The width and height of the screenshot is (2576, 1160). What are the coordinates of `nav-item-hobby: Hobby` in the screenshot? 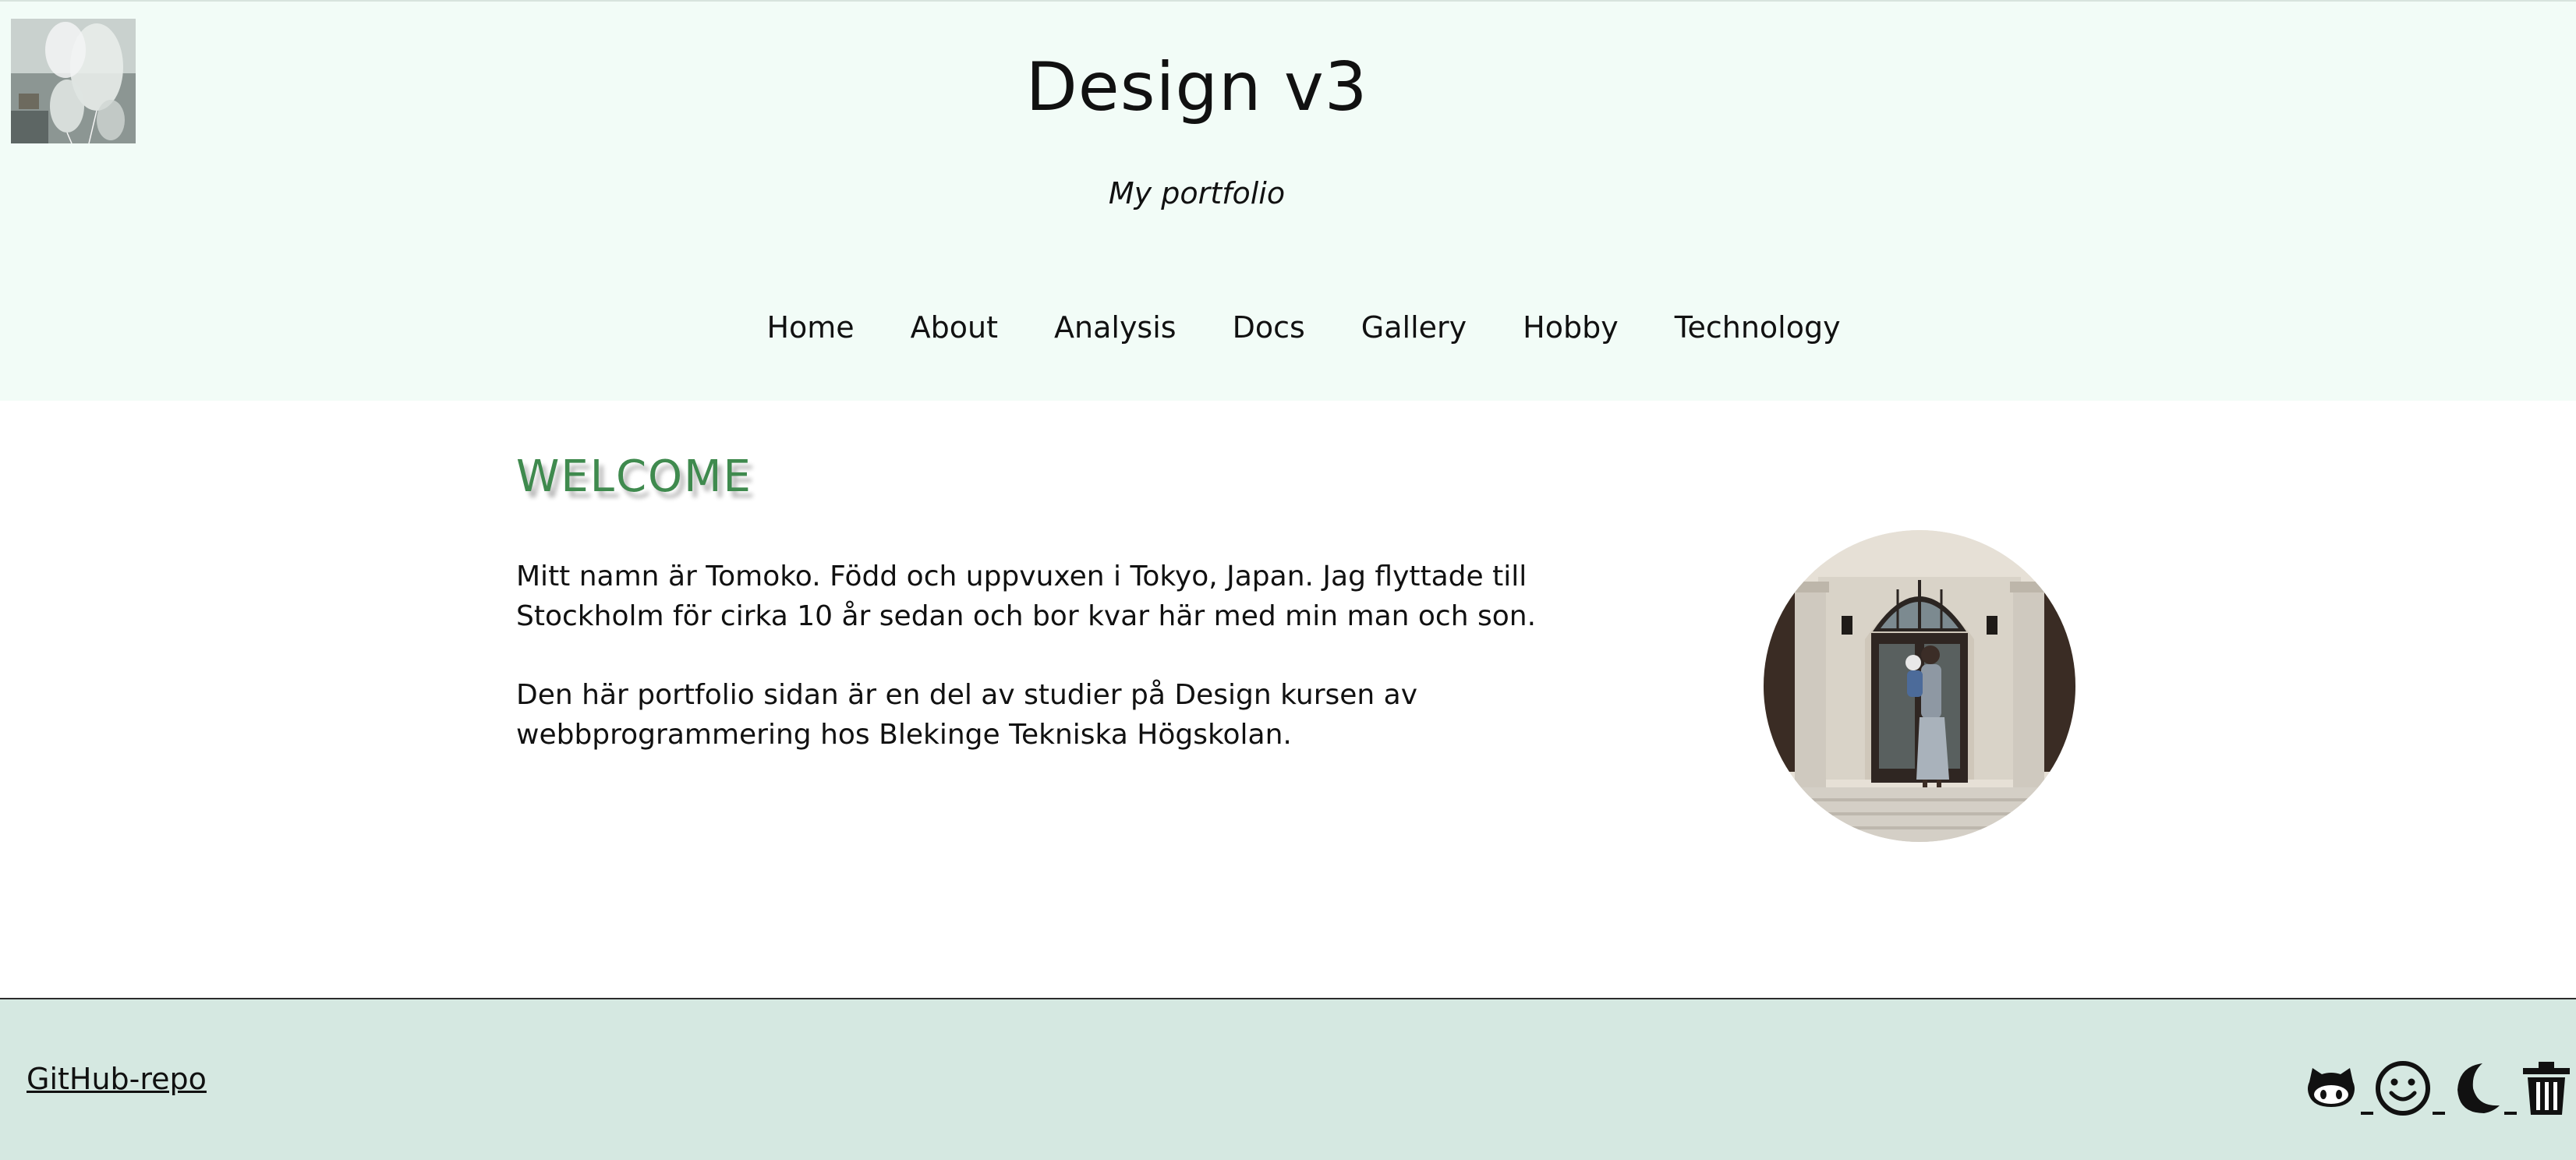 It's located at (1571, 327).